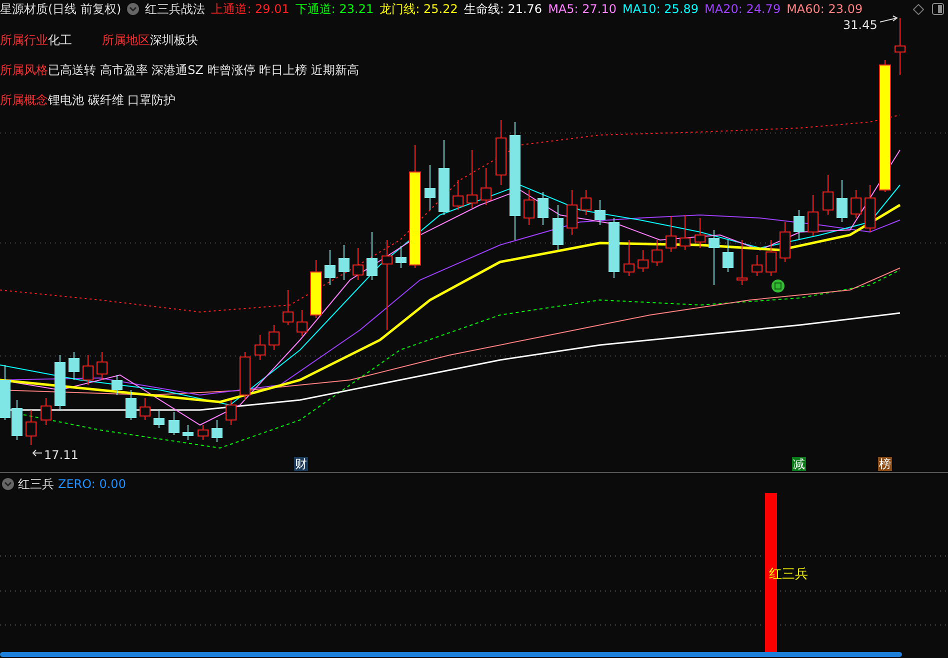  Describe the element at coordinates (175, 9) in the screenshot. I see `strategy-name: 红三兵战法` at that location.